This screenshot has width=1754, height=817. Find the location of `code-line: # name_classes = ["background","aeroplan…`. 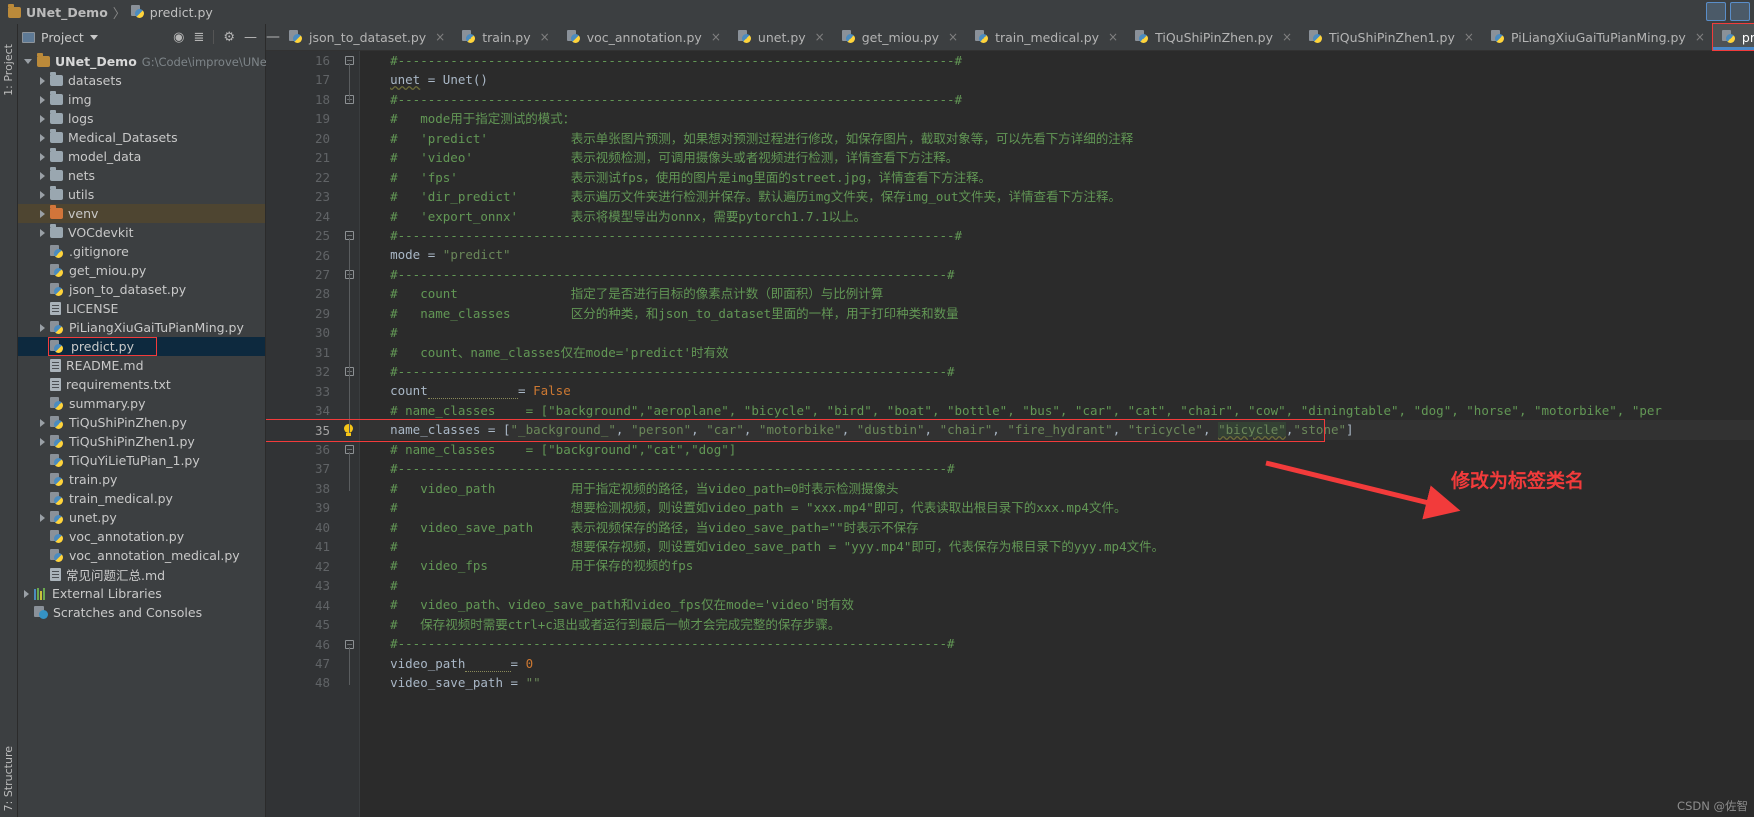

code-line: # name_classes = ["background","aeroplan… is located at coordinates (1057, 410).